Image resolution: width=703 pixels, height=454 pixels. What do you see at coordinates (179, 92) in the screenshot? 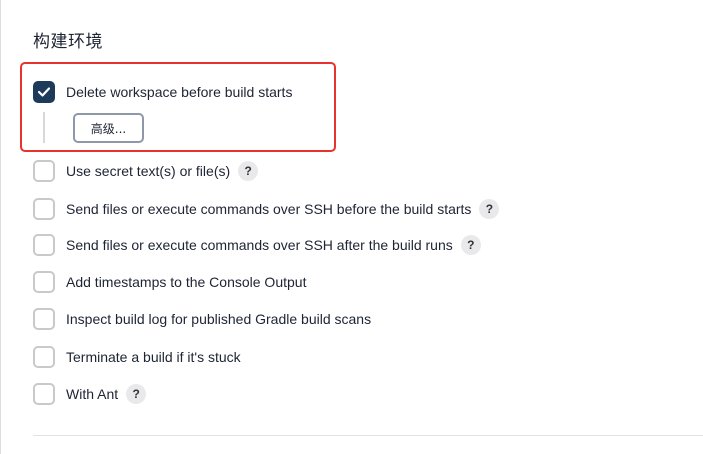
I see `option-label: Delete workspace before build starts` at bounding box center [179, 92].